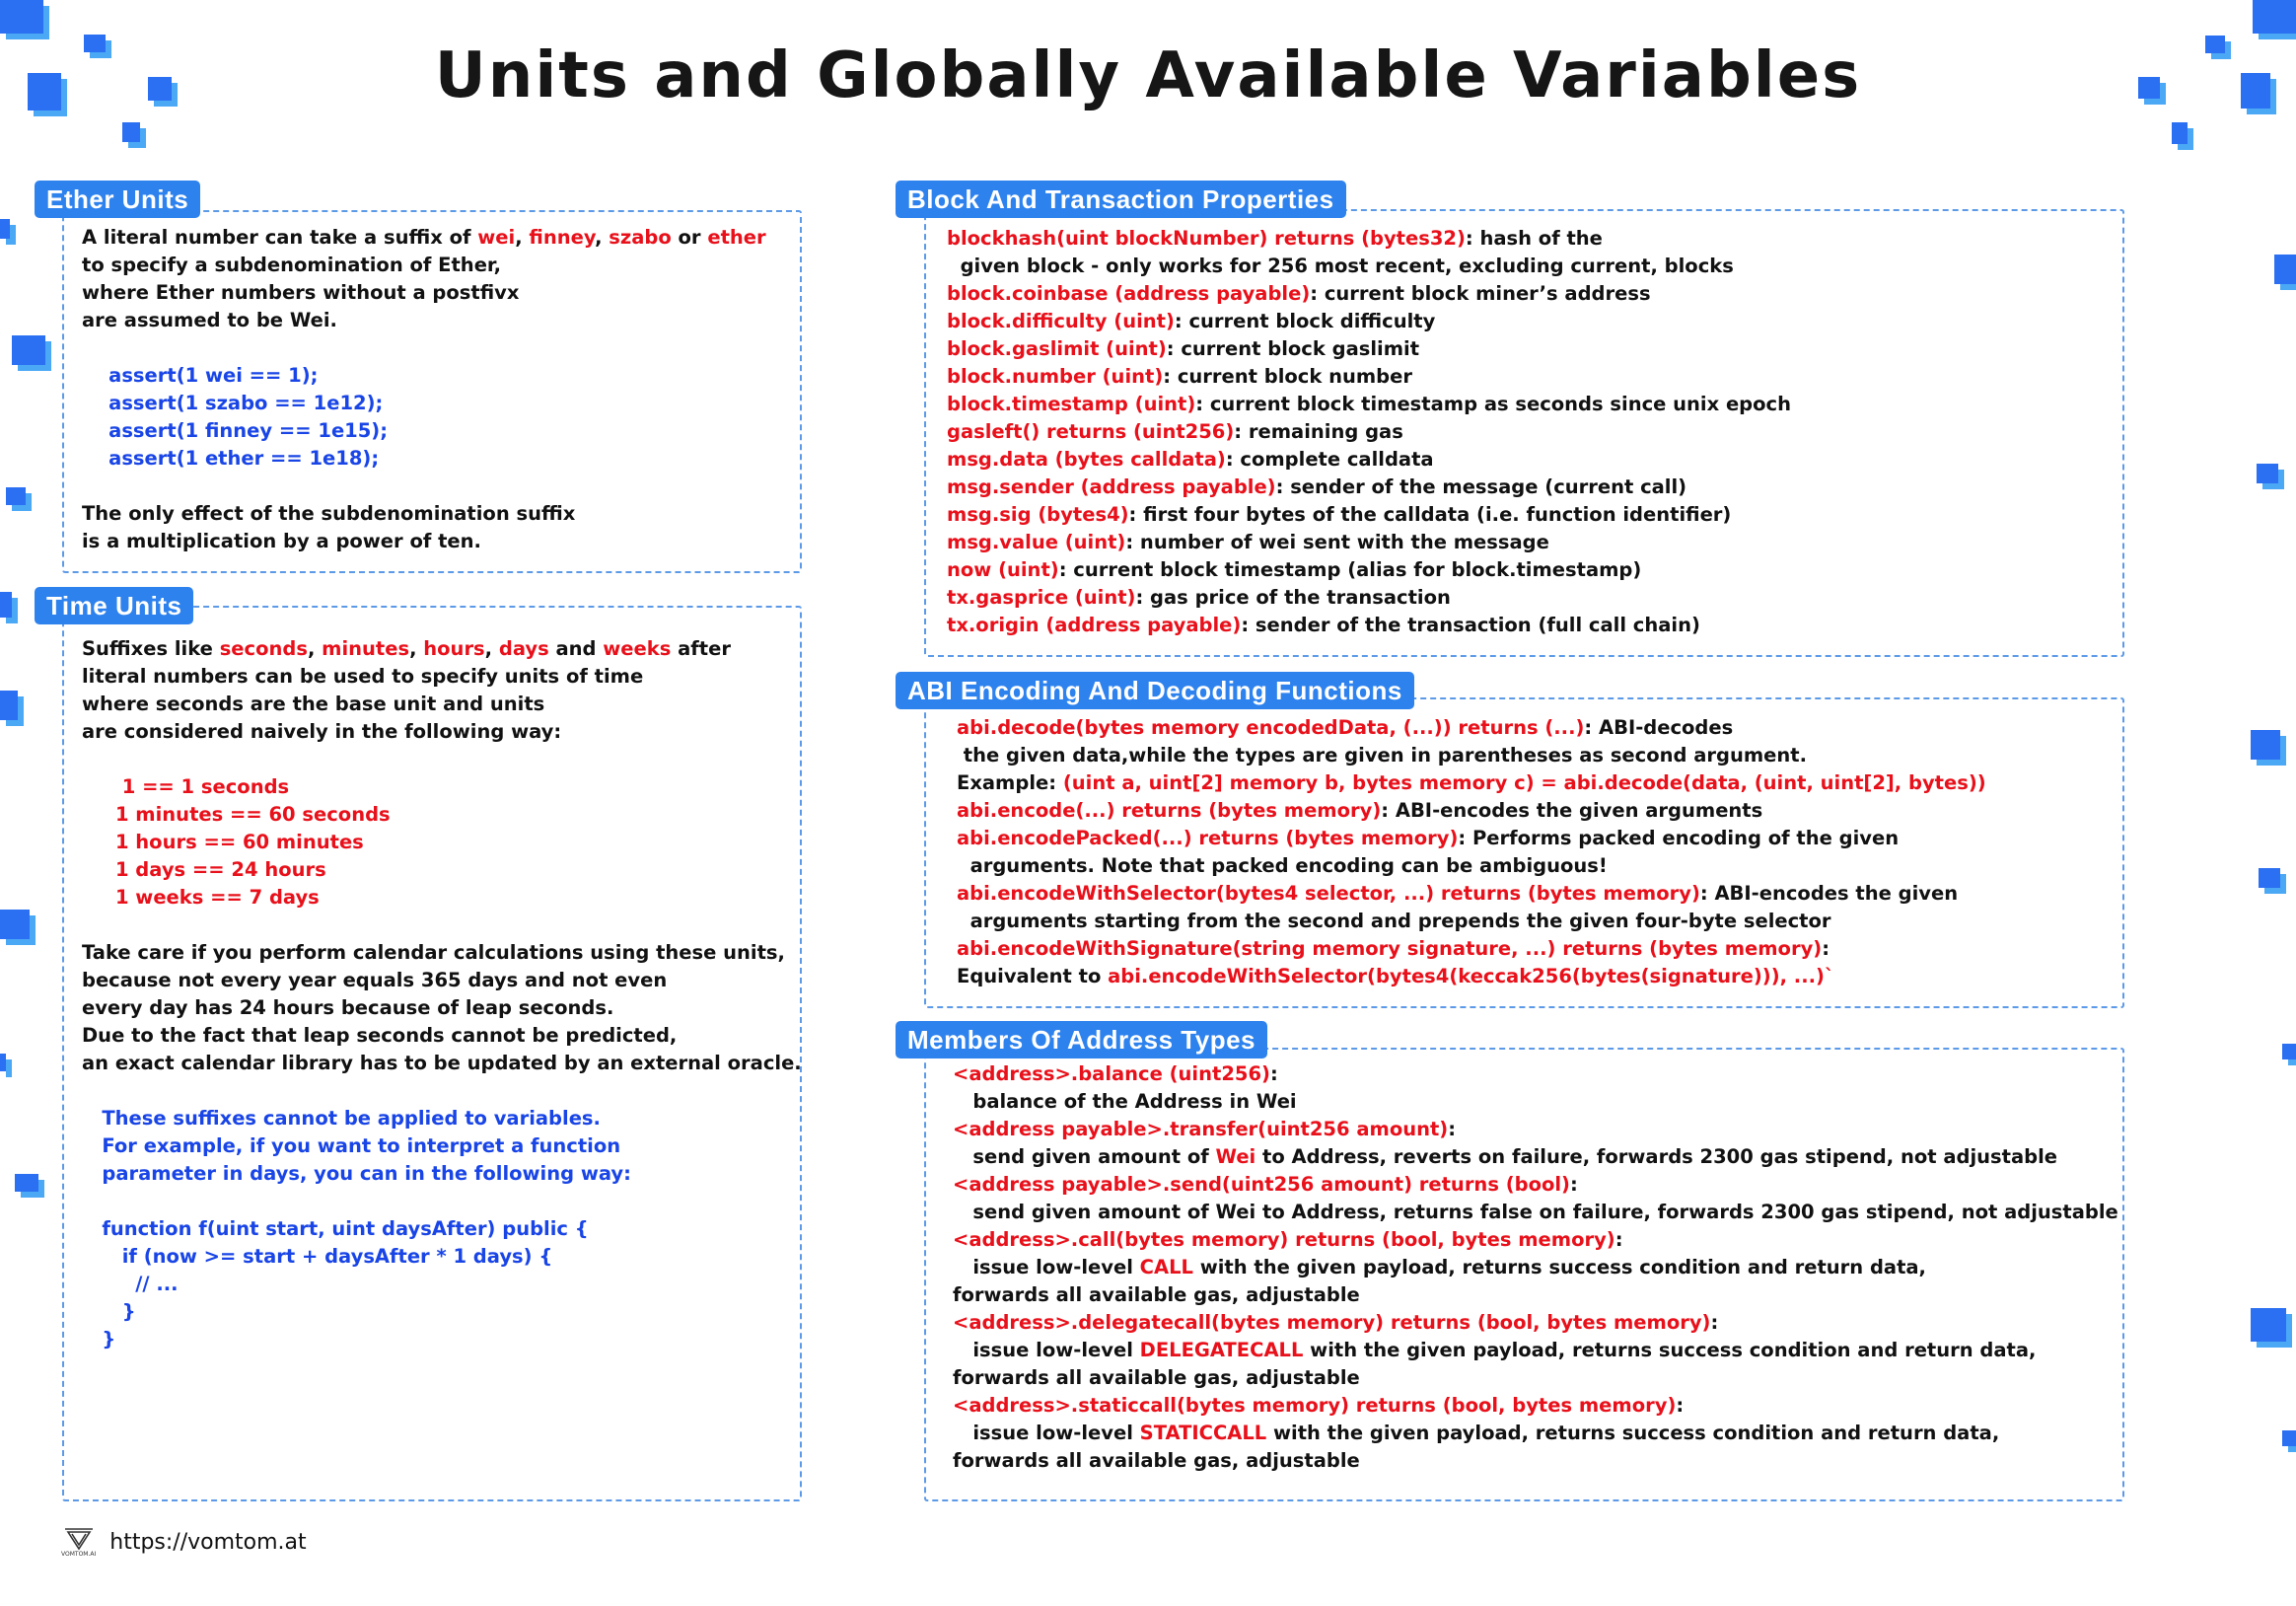 This screenshot has height=1606, width=2296. What do you see at coordinates (1536, 1102) in the screenshot?
I see `text-line: balance of the Address in Wei` at bounding box center [1536, 1102].